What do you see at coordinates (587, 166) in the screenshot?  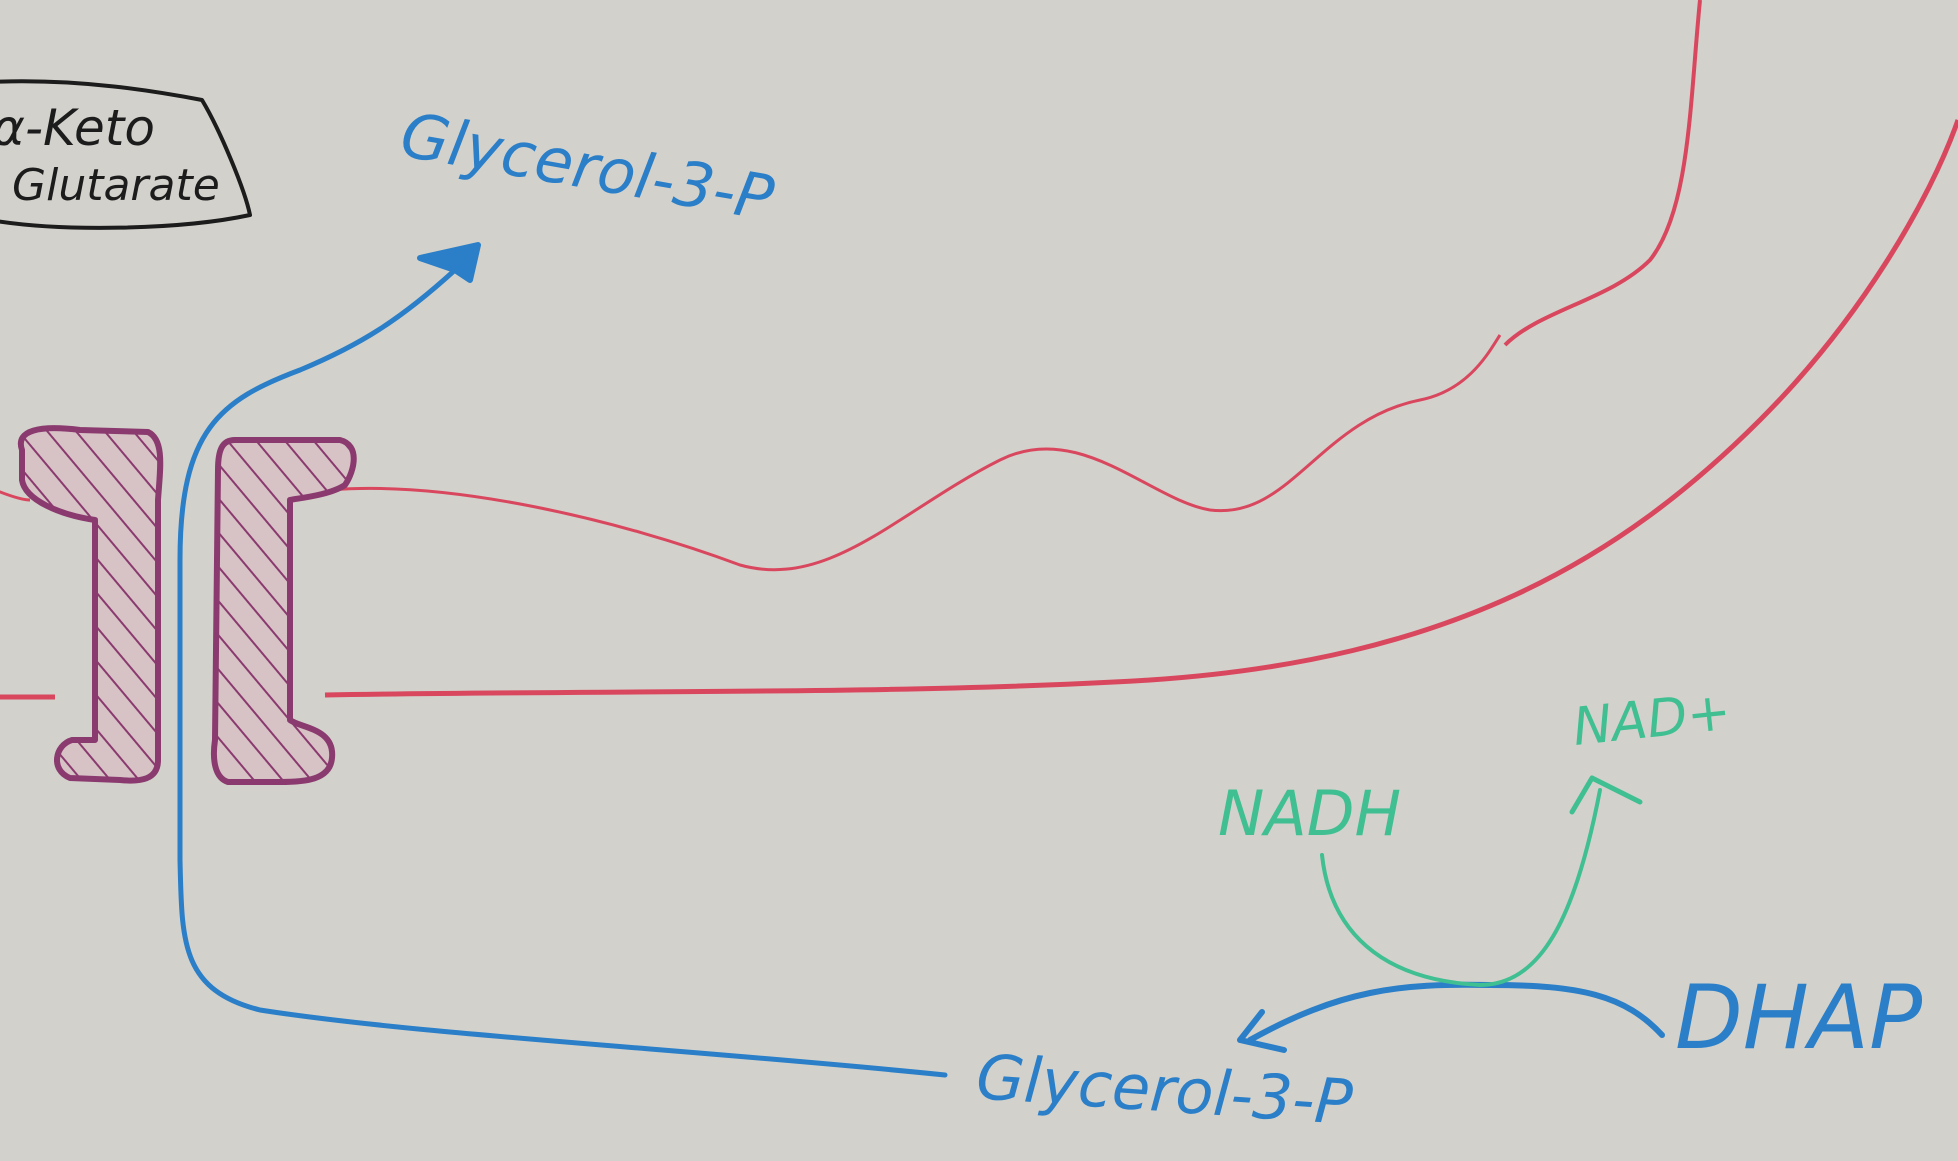 I see `glycerol-3-p-top-label: Glycerol-3-P` at bounding box center [587, 166].